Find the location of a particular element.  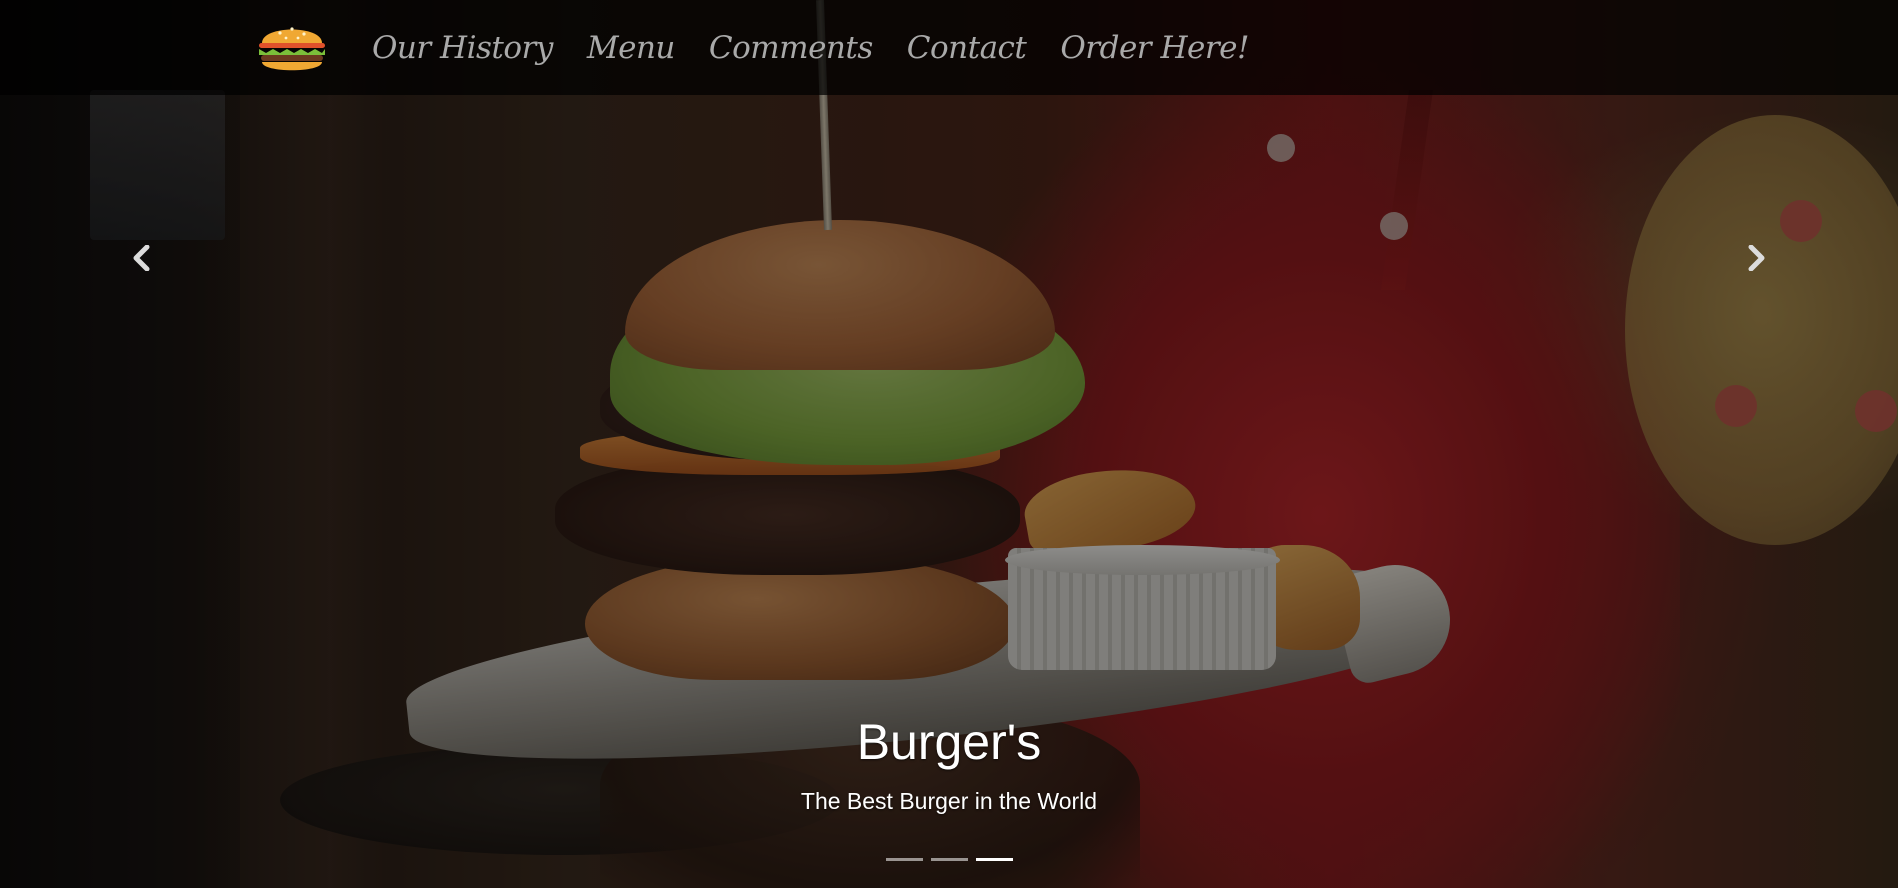

carousel-next-button is located at coordinates (1756, 258).